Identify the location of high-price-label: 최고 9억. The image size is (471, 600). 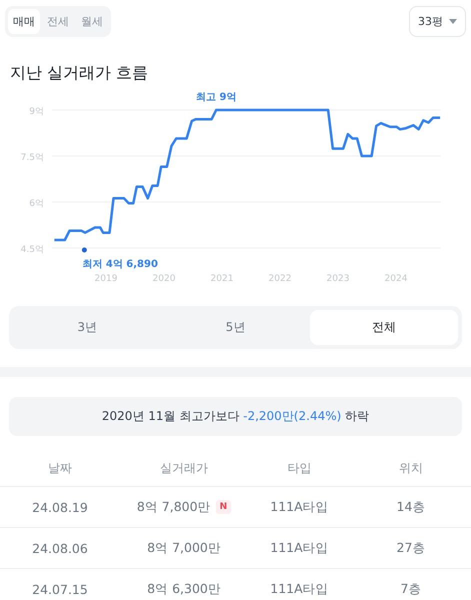
(216, 97).